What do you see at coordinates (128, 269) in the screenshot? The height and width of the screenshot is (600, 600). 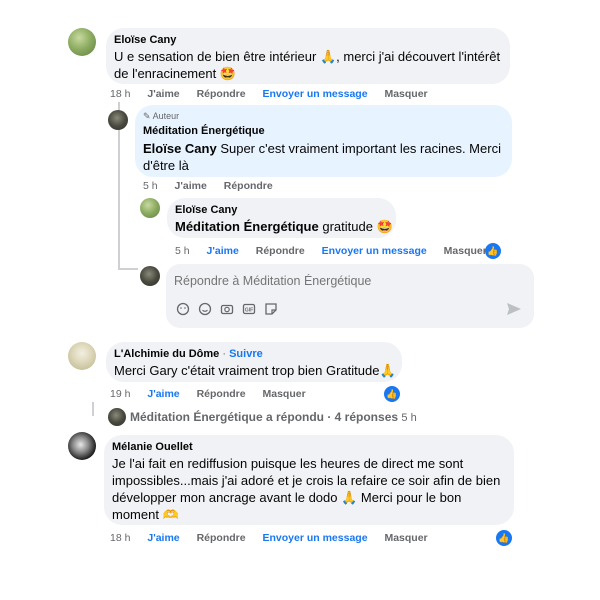 I see `thread-line-curve` at bounding box center [128, 269].